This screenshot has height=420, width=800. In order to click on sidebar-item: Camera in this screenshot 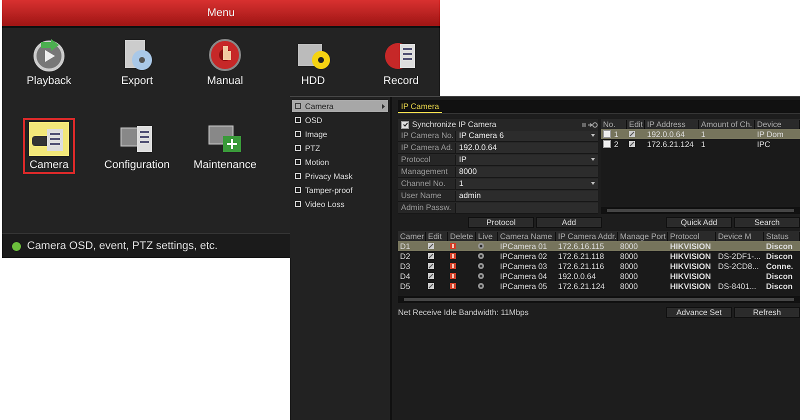, I will do `click(340, 106)`.